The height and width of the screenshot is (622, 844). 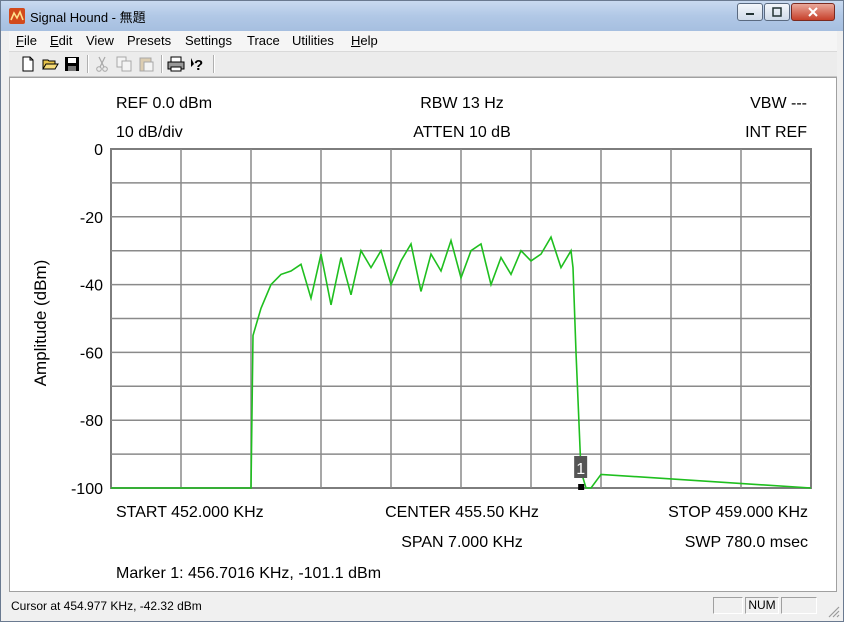 What do you see at coordinates (91, 286) in the screenshot?
I see `y-tick-label: -40` at bounding box center [91, 286].